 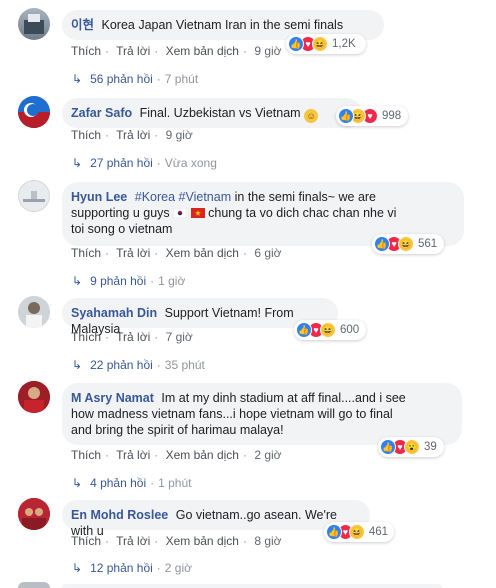 What do you see at coordinates (114, 313) in the screenshot?
I see `comment-author: Syahamah Din` at bounding box center [114, 313].